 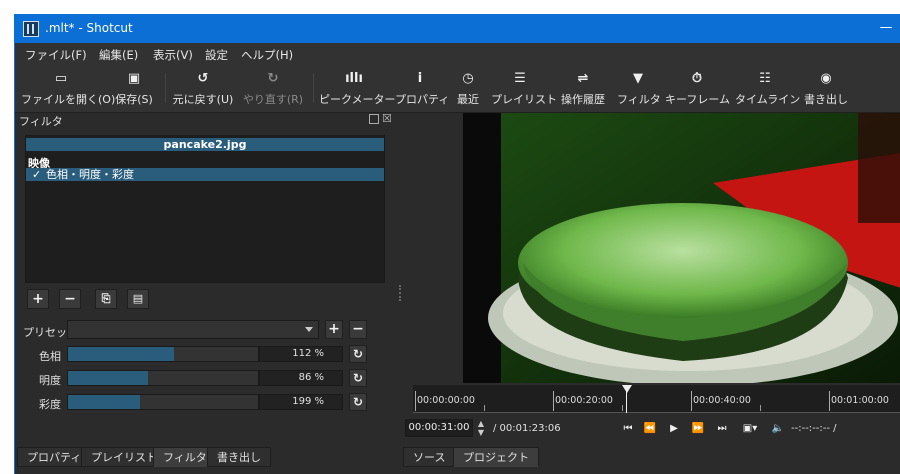 I want to click on play-button: ▶, so click(x=674, y=429).